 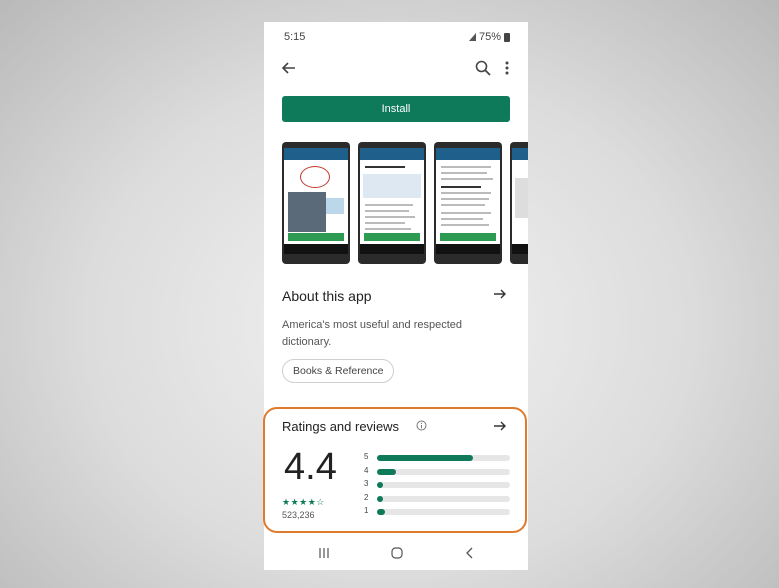 What do you see at coordinates (470, 553) in the screenshot?
I see `nav-back-icon` at bounding box center [470, 553].